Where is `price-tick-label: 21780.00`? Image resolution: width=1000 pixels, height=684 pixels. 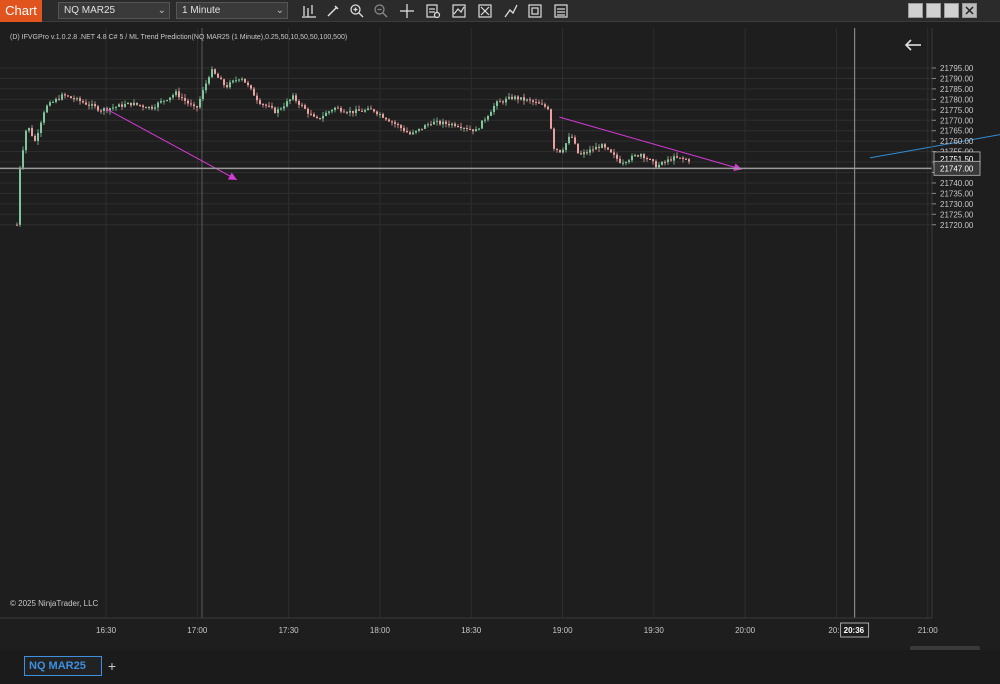 price-tick-label: 21780.00 is located at coordinates (957, 99).